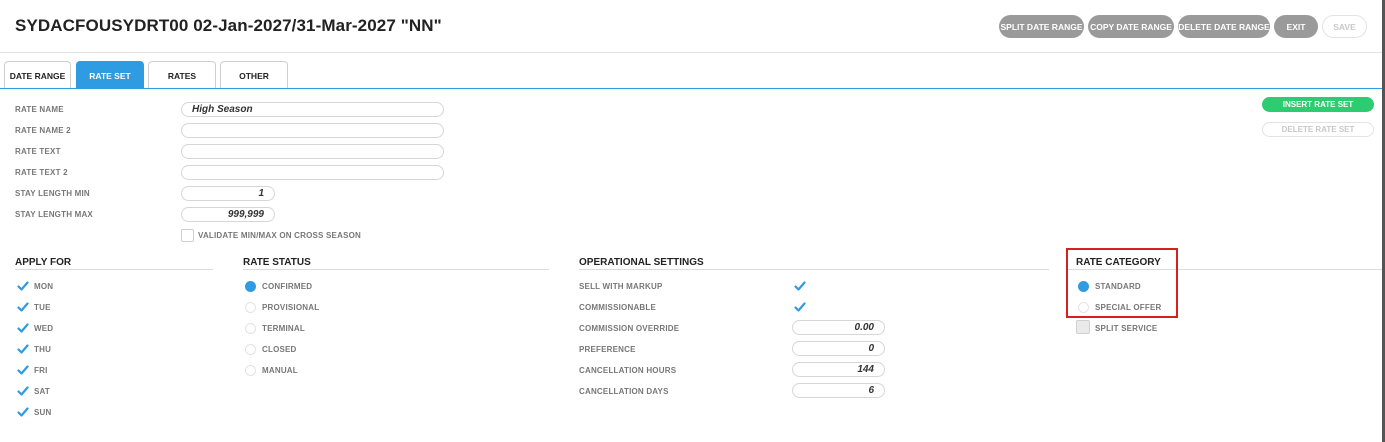  Describe the element at coordinates (396, 269) in the screenshot. I see `rate-status-divider` at that location.